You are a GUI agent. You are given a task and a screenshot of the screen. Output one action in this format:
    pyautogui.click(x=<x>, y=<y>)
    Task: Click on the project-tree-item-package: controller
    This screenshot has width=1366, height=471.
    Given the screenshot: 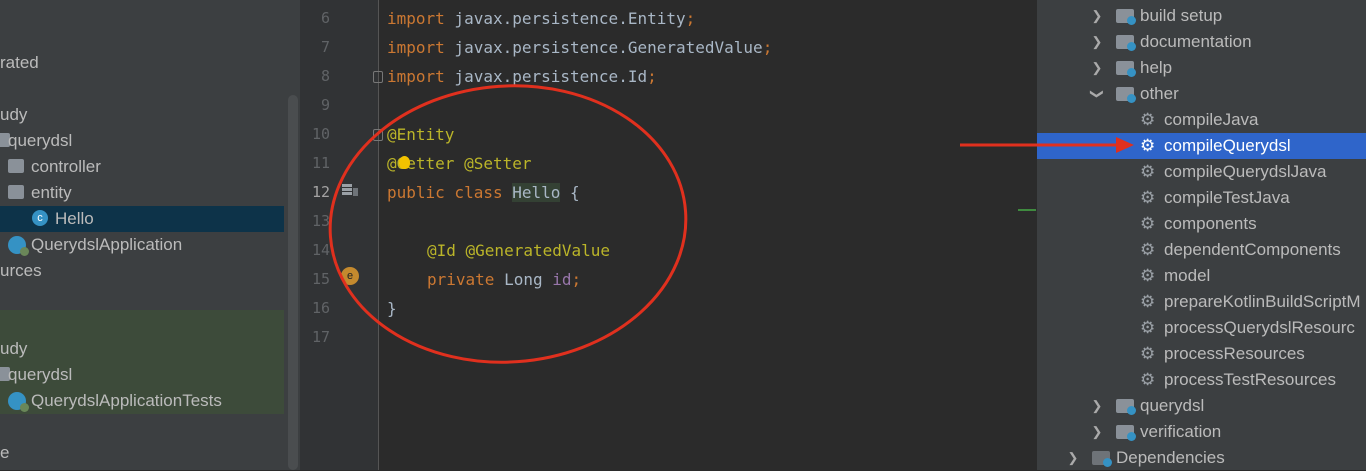 What is the action you would take?
    pyautogui.click(x=142, y=167)
    